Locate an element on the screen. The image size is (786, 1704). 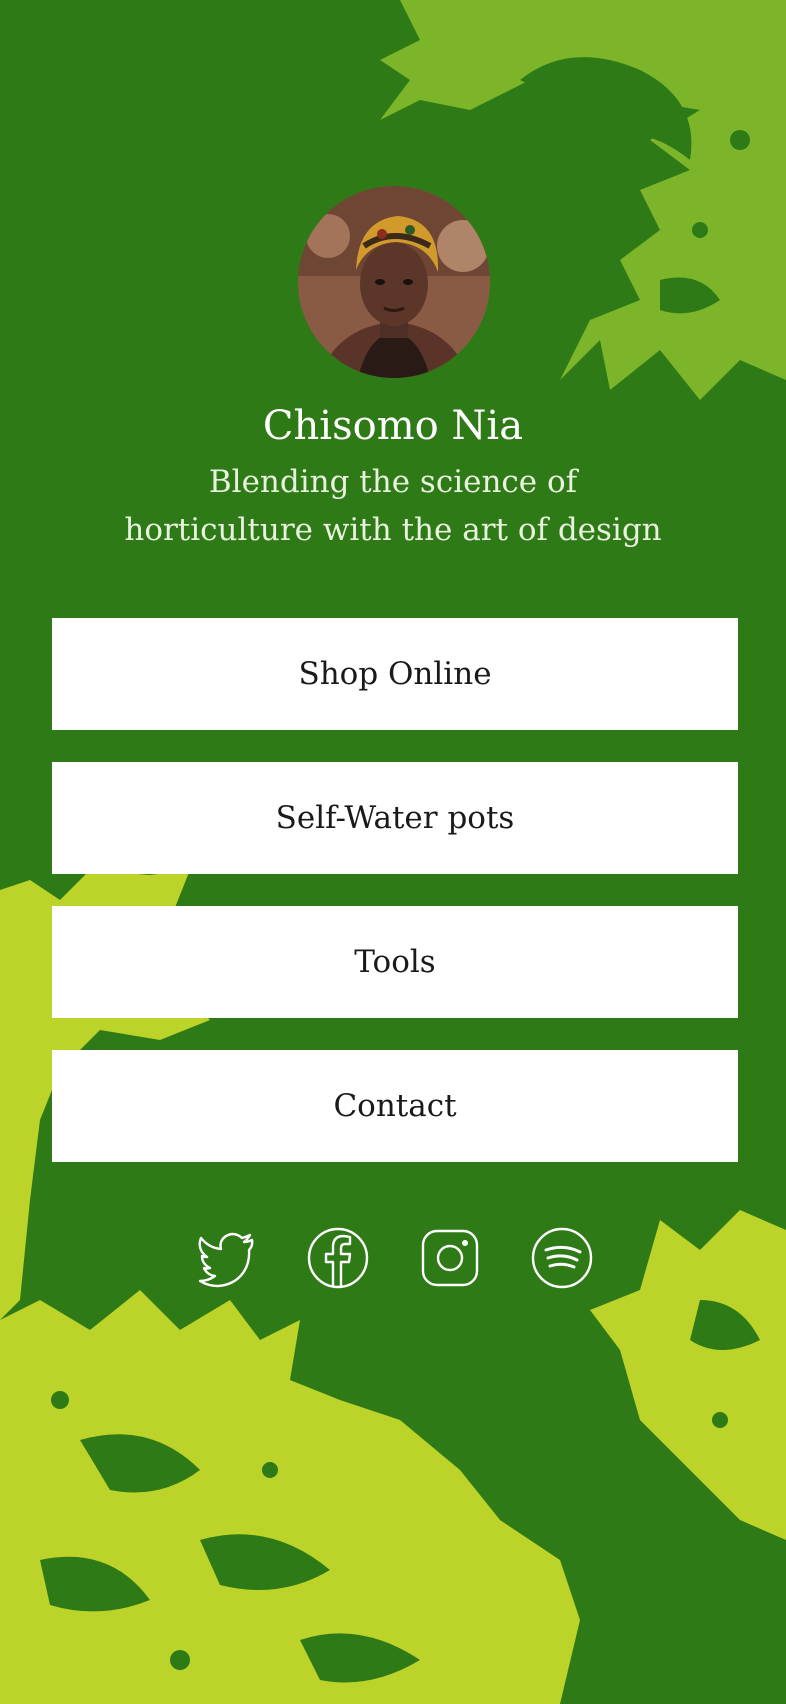
twitter-link is located at coordinates (226, 1258).